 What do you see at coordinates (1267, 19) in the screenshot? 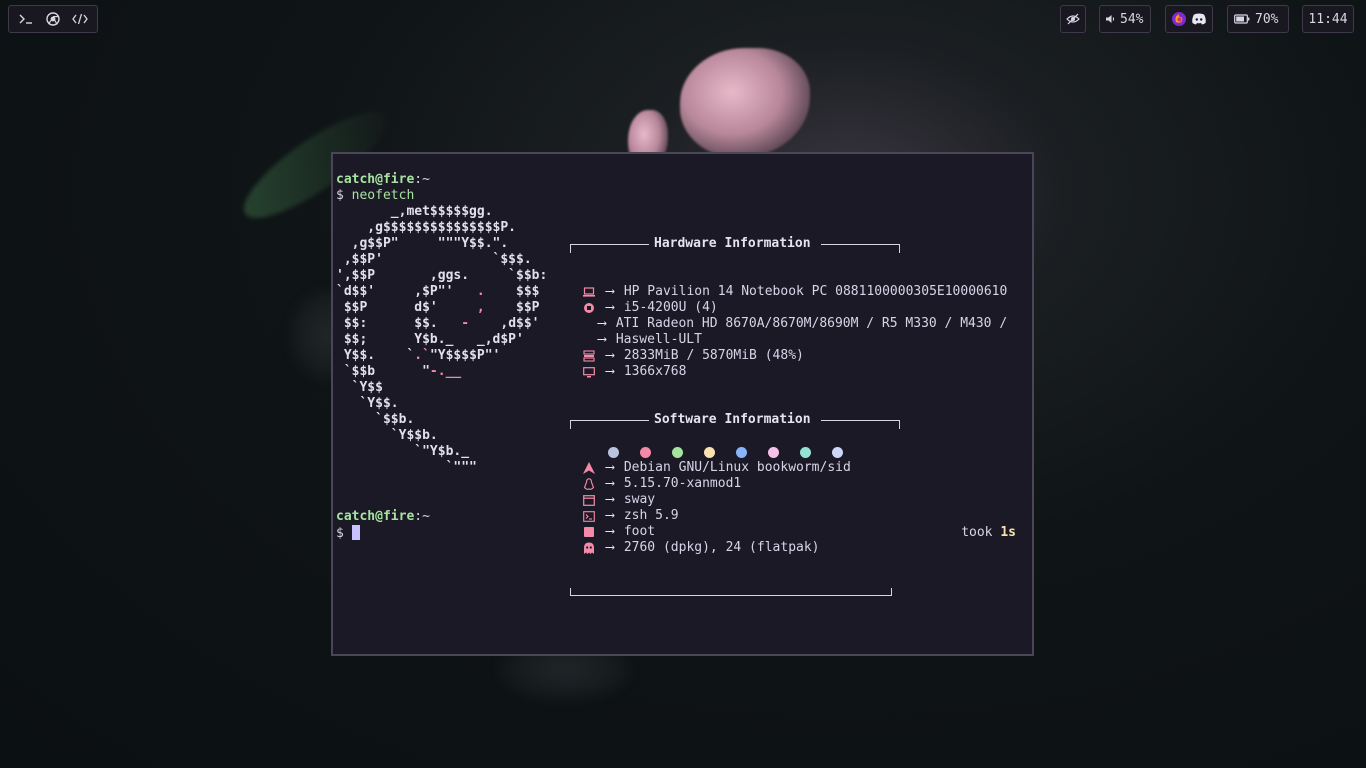
I see `battery-level: 70%` at bounding box center [1267, 19].